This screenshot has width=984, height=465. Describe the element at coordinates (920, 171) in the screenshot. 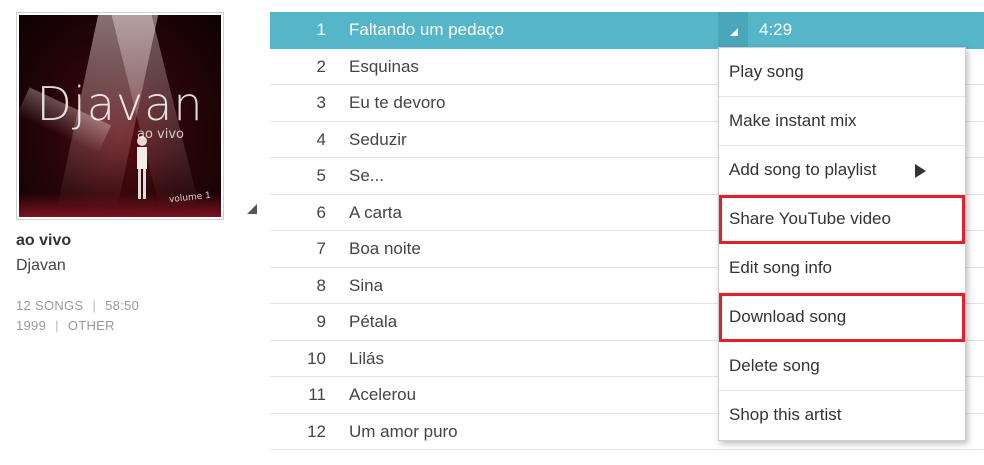

I see `submenu-arrow-icon` at that location.